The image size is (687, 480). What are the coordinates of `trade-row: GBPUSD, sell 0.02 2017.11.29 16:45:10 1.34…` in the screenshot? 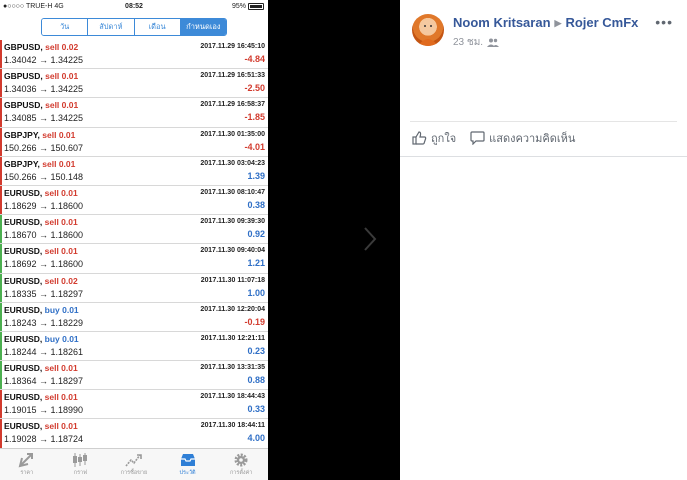 It's located at (134, 55).